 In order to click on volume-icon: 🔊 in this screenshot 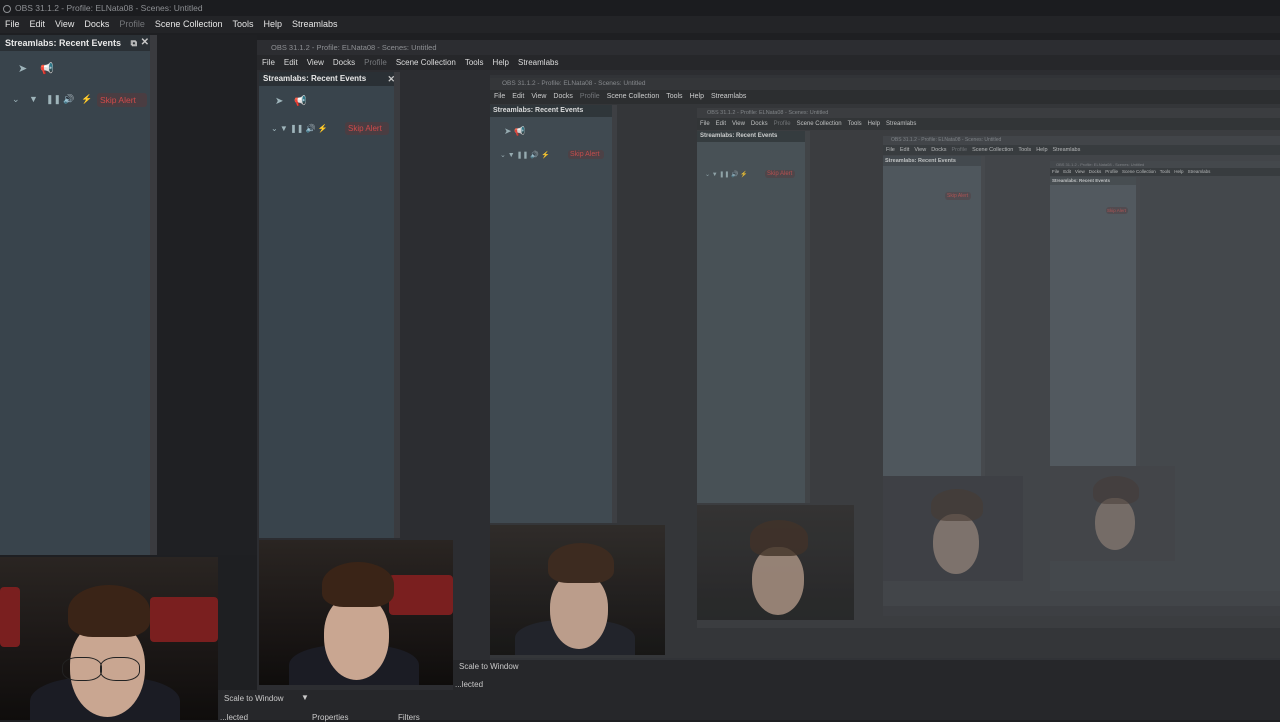, I will do `click(68, 99)`.